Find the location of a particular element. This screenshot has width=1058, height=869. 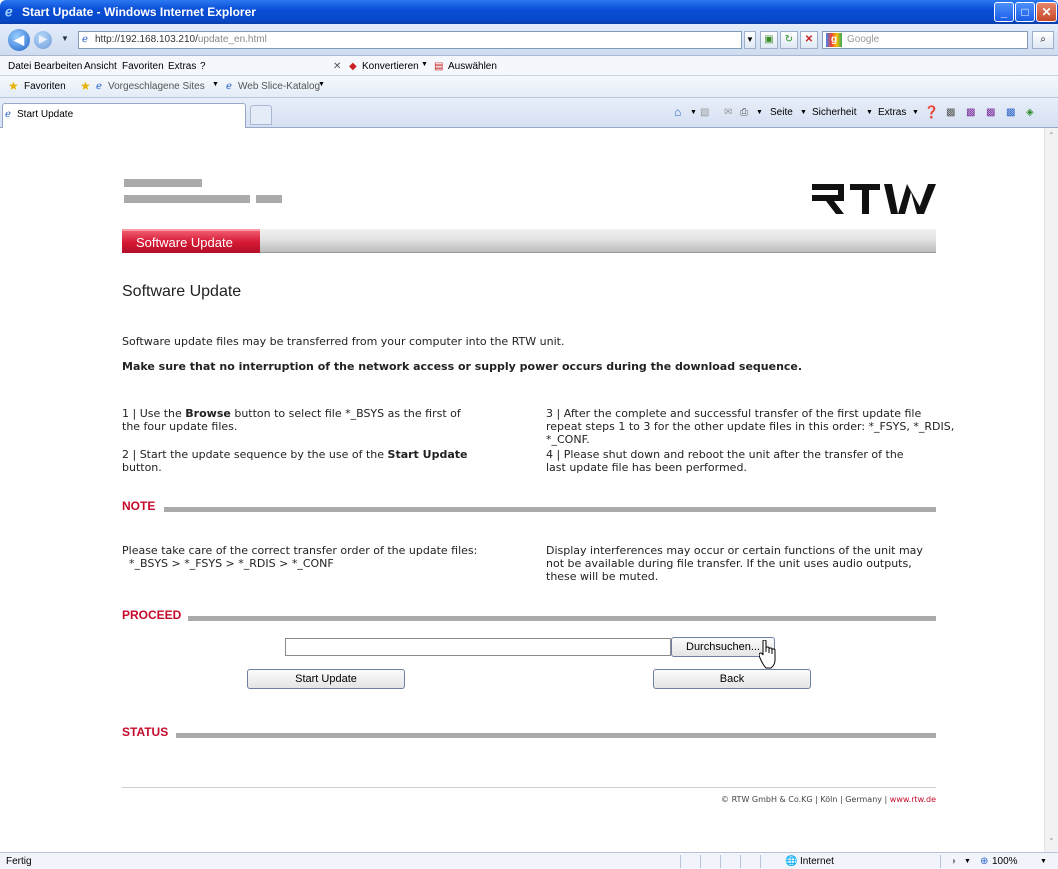

search-input: g Google is located at coordinates (925, 40).